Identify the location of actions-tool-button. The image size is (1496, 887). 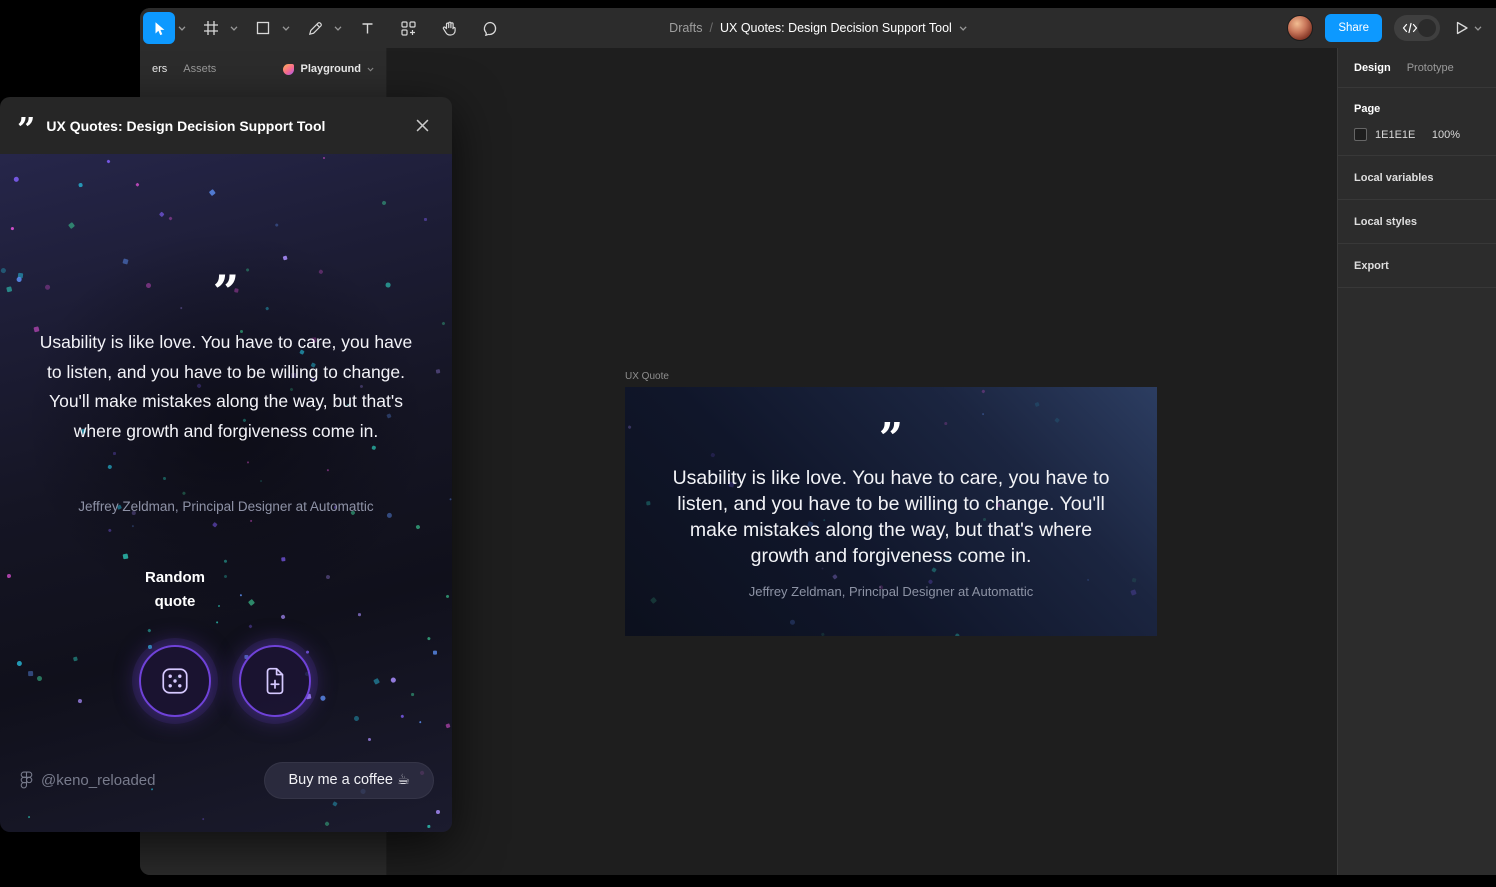
(408, 28).